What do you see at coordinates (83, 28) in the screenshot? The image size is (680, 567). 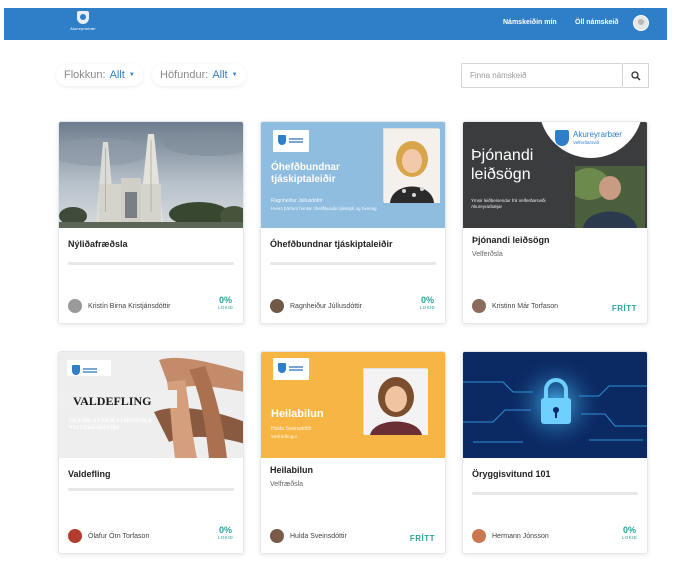 I see `logo-text: Akureyrarbær` at bounding box center [83, 28].